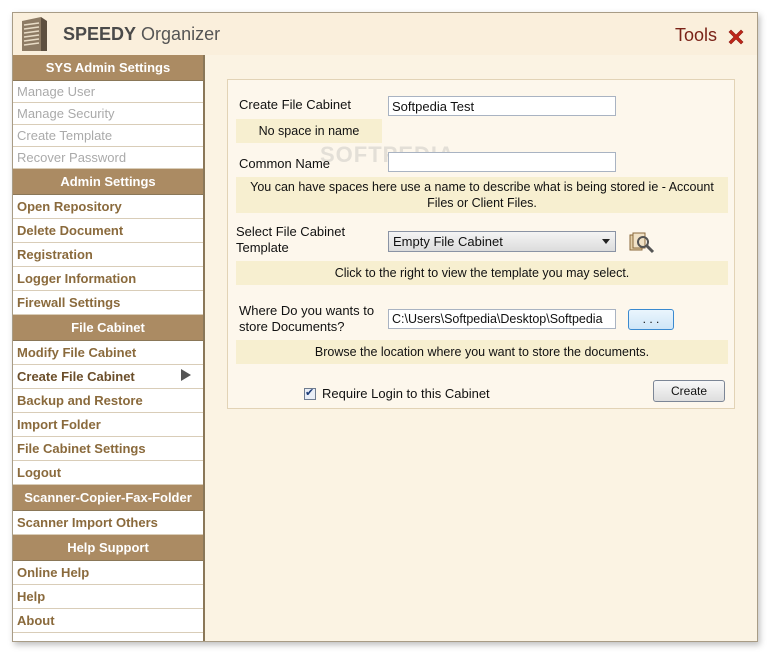 This screenshot has height=663, width=777. What do you see at coordinates (108, 523) in the screenshot?
I see `sidebar-item-scanner-import: Scanner Import Others` at bounding box center [108, 523].